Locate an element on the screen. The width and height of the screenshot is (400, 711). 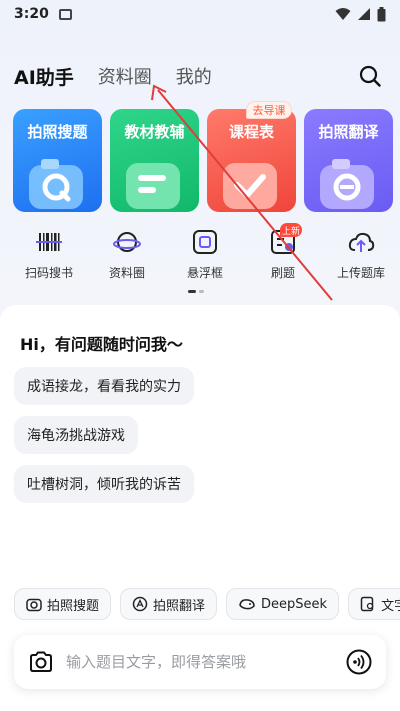
quick-photo-translate: 拍照翻译 is located at coordinates (169, 604).